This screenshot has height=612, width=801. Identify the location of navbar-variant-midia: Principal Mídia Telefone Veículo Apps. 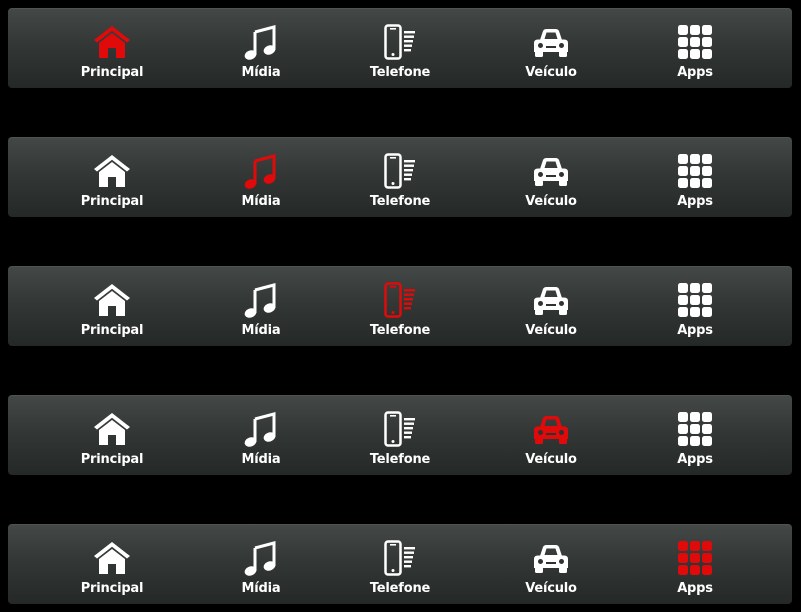
(400, 177).